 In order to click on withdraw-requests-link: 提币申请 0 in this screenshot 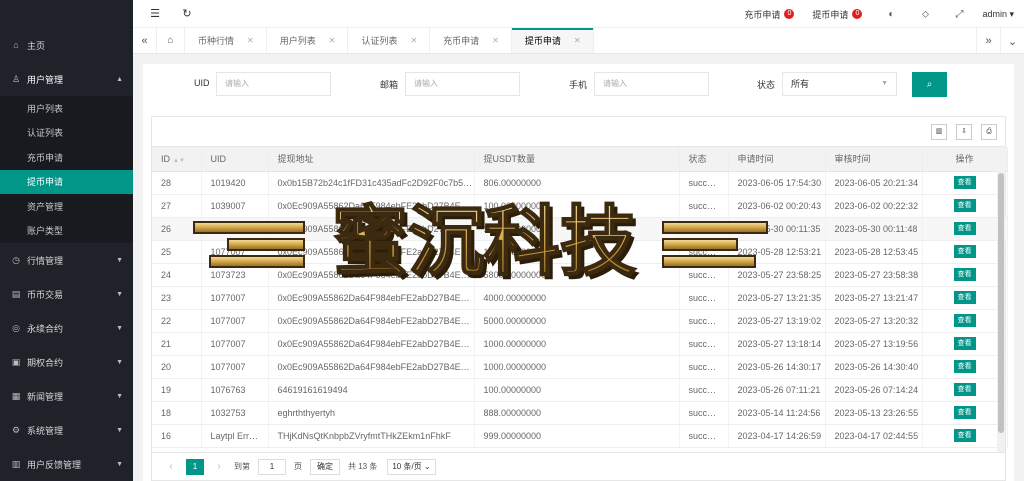, I will do `click(837, 14)`.